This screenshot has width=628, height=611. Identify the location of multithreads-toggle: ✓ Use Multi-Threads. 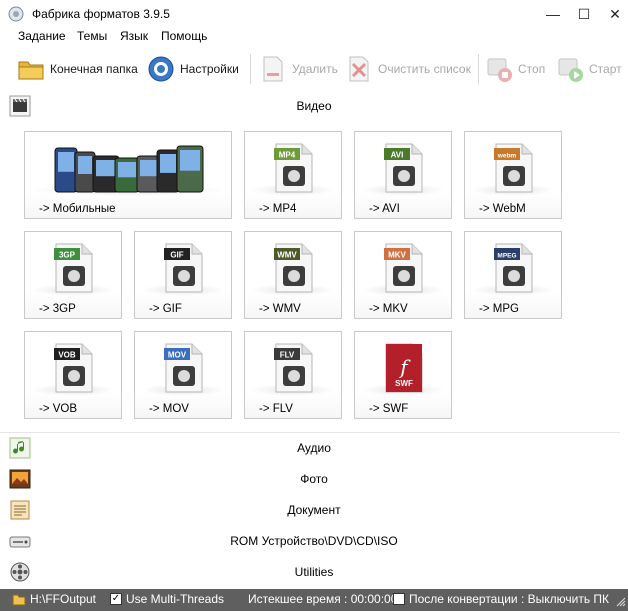
(167, 599).